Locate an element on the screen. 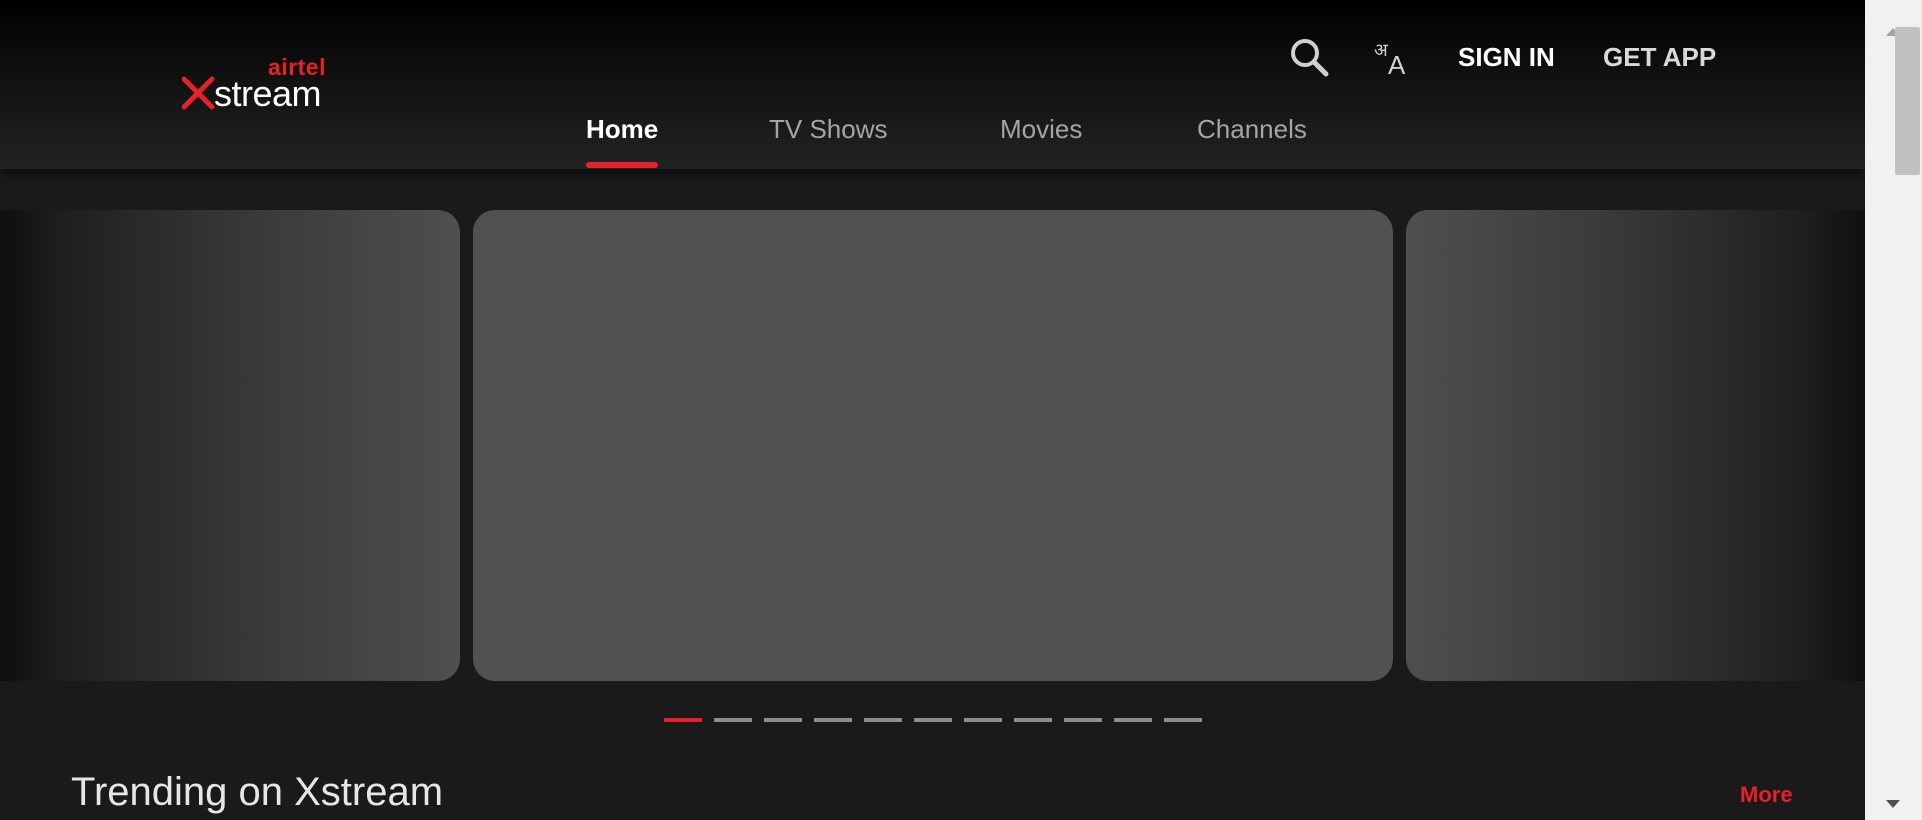 The image size is (1922, 820). language-icon: अ A is located at coordinates (1394, 58).